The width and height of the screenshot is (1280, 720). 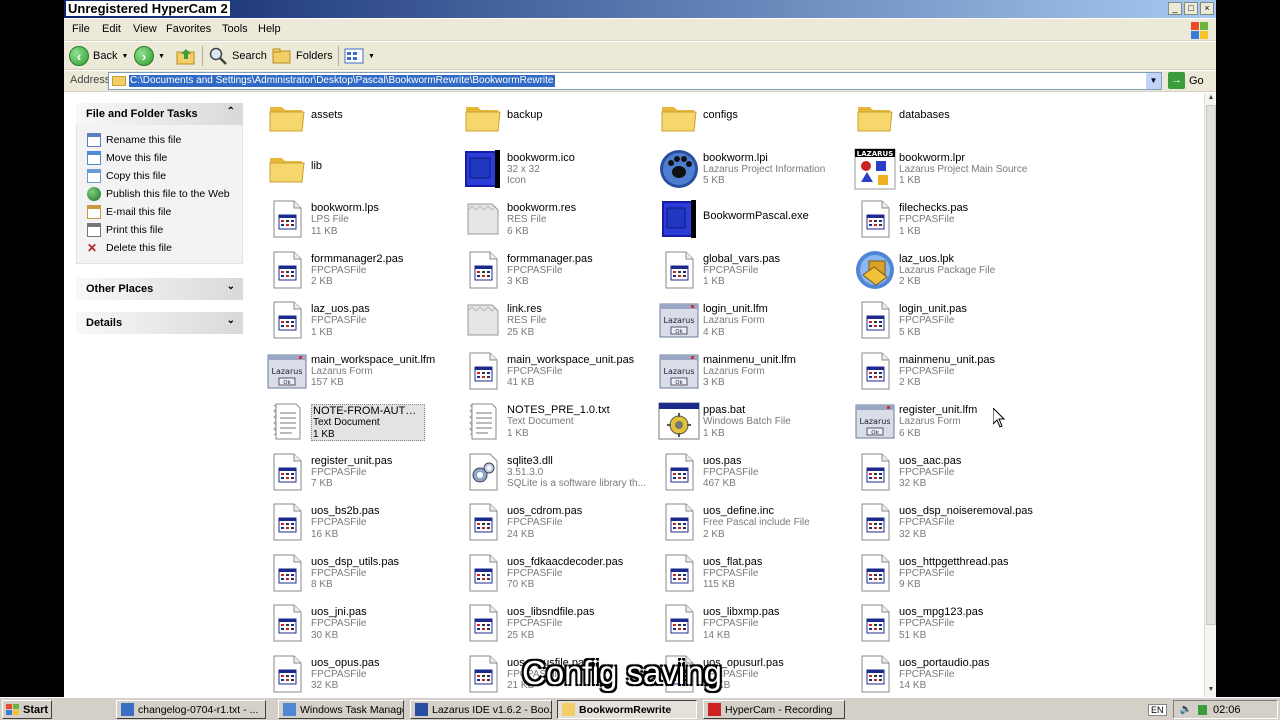 I want to click on file-item: bookworm.lps LPS File 11 KB, so click(x=355, y=219).